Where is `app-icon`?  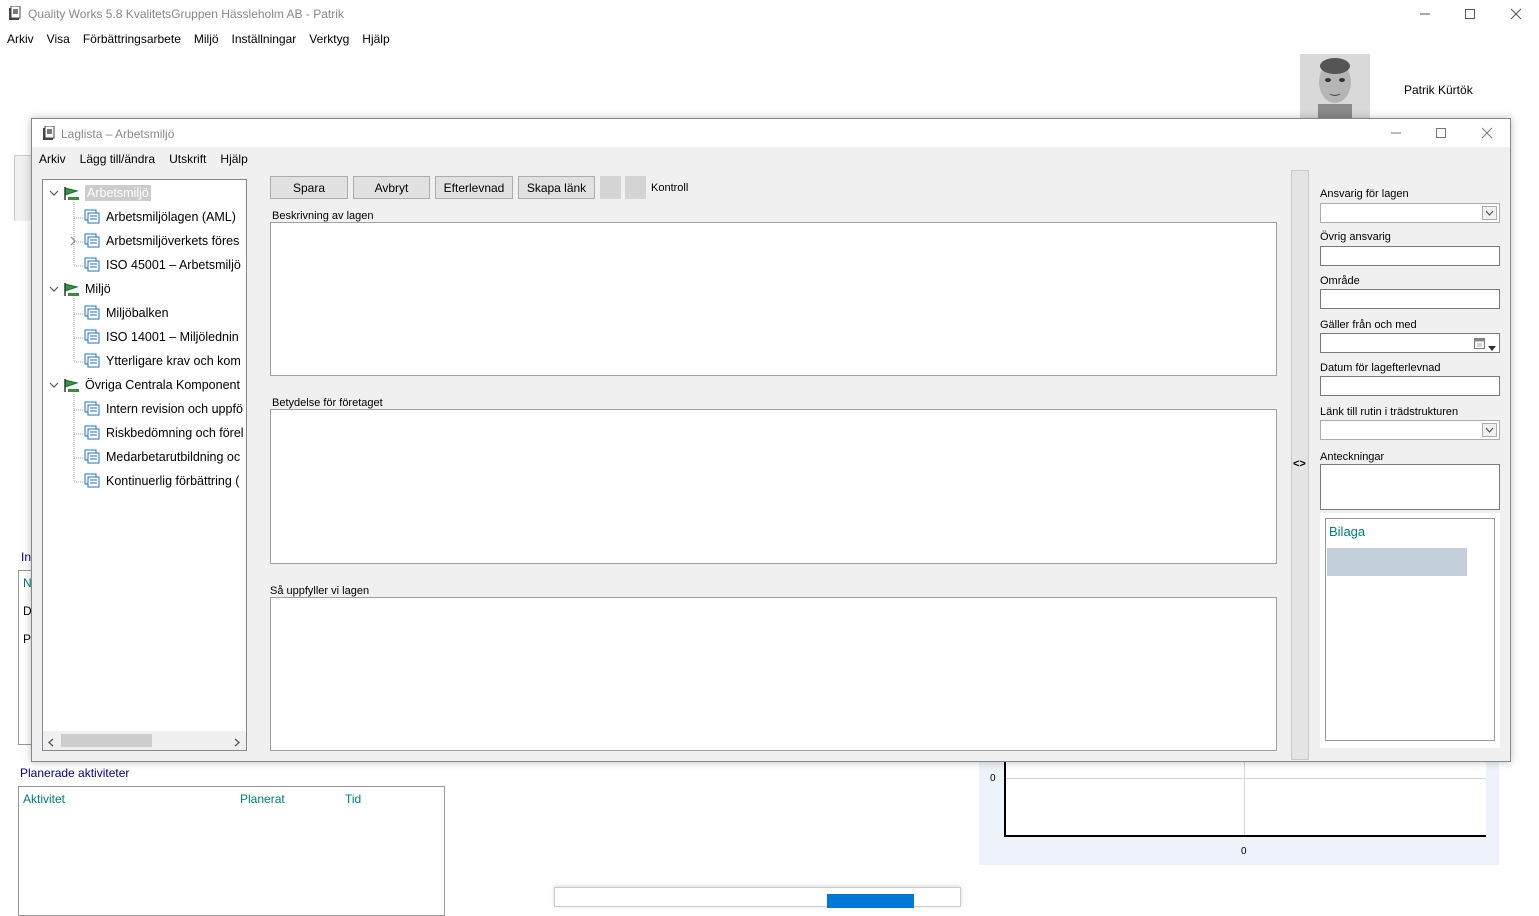 app-icon is located at coordinates (14, 13).